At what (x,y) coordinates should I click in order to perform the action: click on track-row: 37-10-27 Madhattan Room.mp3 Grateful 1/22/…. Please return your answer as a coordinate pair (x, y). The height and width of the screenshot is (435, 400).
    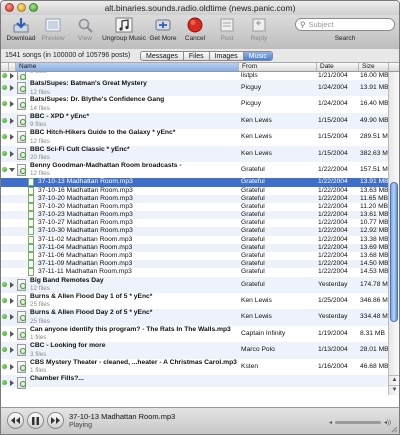
    Looking at the image, I should click on (195, 223).